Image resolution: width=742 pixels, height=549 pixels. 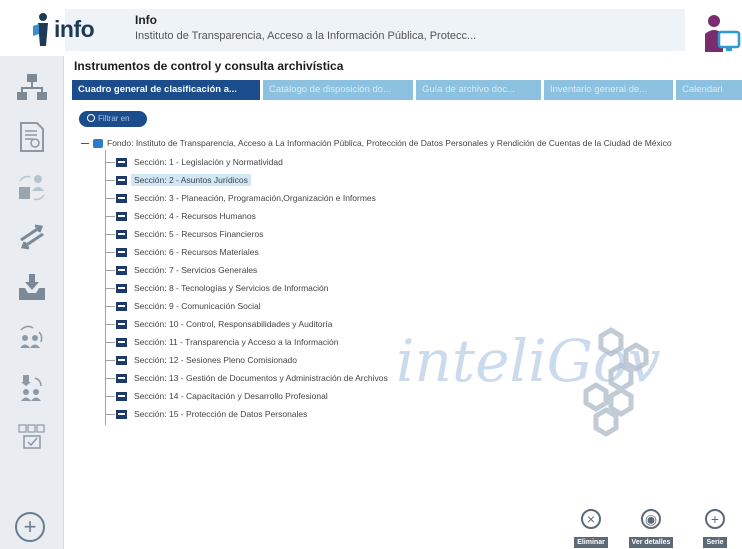 What do you see at coordinates (197, 306) in the screenshot?
I see `tree-node-label: Sección: 9 - Comunicación Social` at bounding box center [197, 306].